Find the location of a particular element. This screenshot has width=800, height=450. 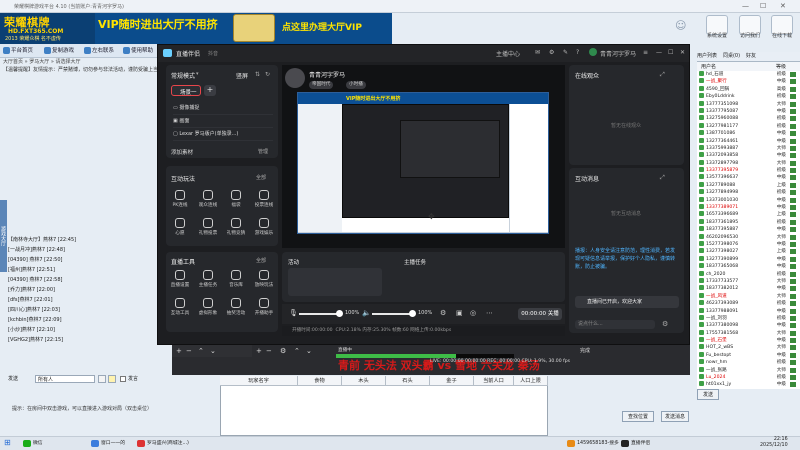

user-row: 13375993887 大师 is located at coordinates (748, 148).